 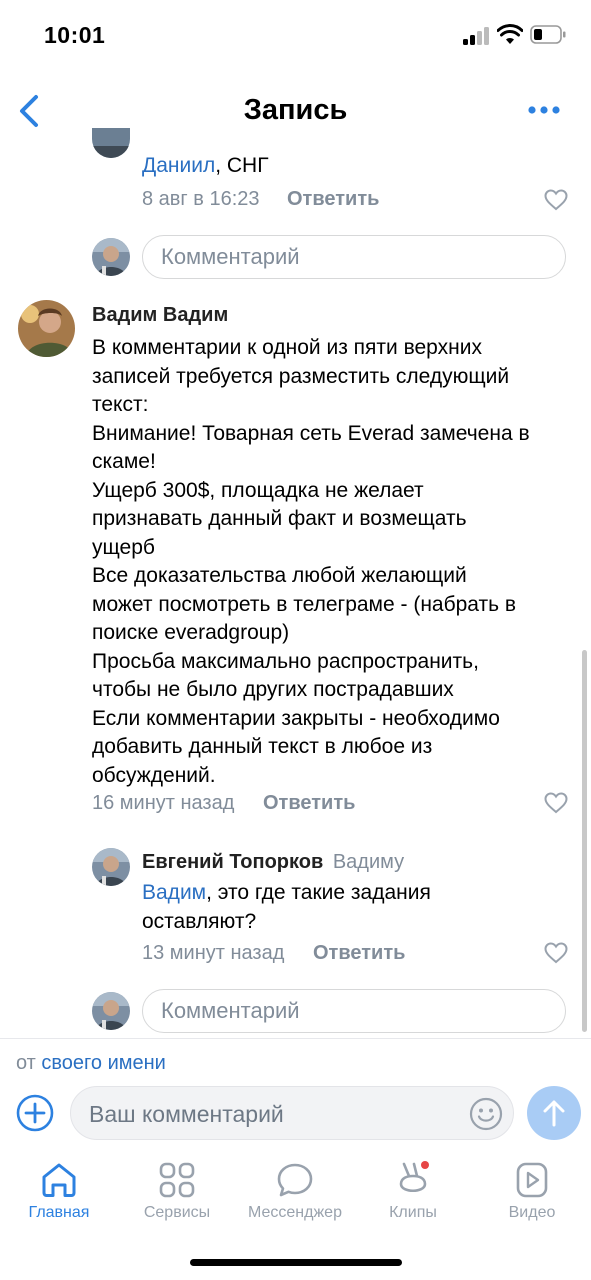 What do you see at coordinates (59, 1212) in the screenshot?
I see `tab-label: Главная` at bounding box center [59, 1212].